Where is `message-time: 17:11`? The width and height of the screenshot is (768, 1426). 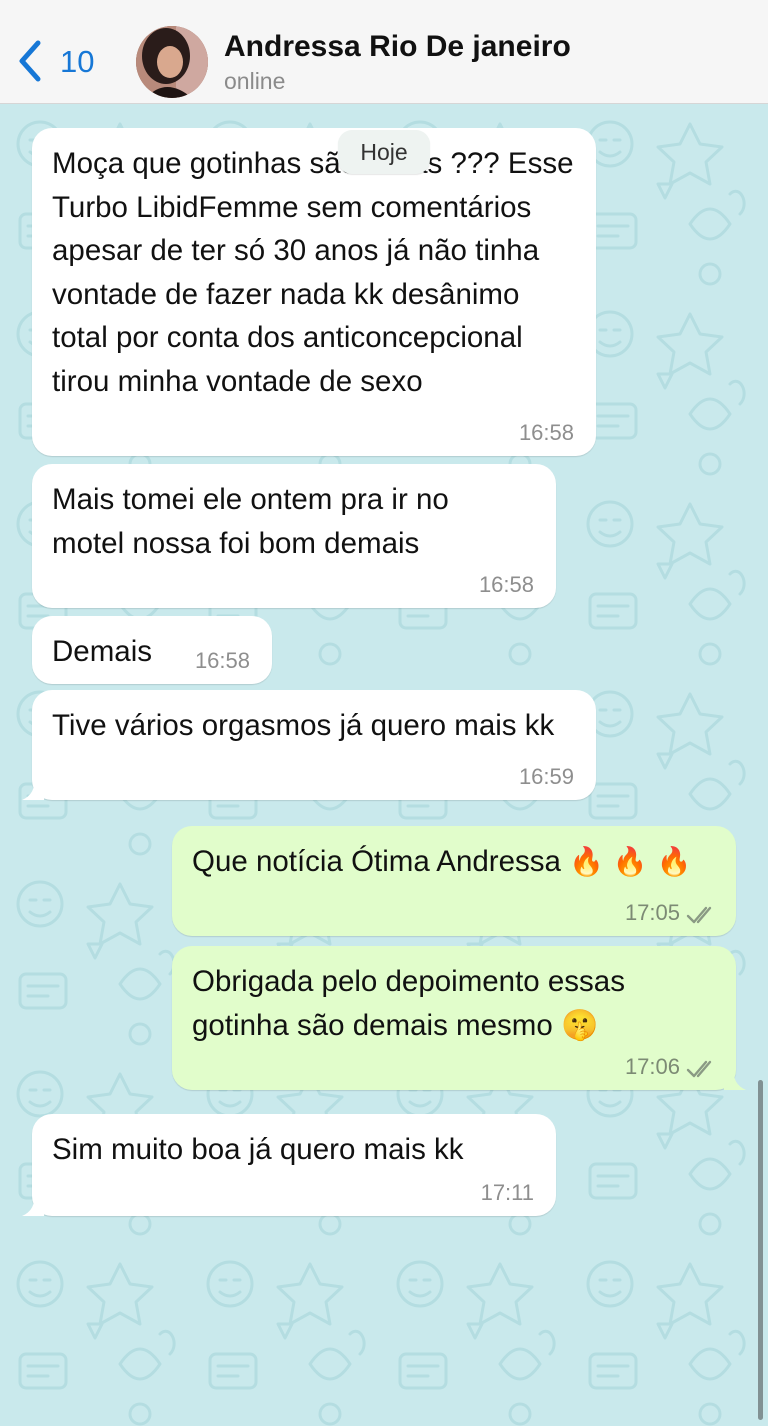
message-time: 17:11 is located at coordinates (507, 1192).